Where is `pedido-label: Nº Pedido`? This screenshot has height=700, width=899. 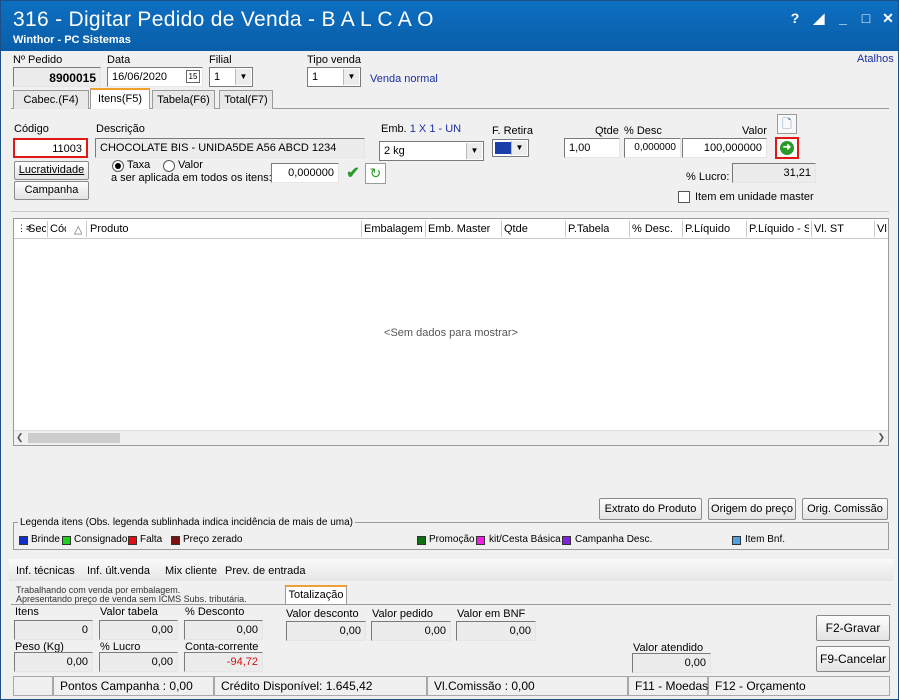 pedido-label: Nº Pedido is located at coordinates (38, 60).